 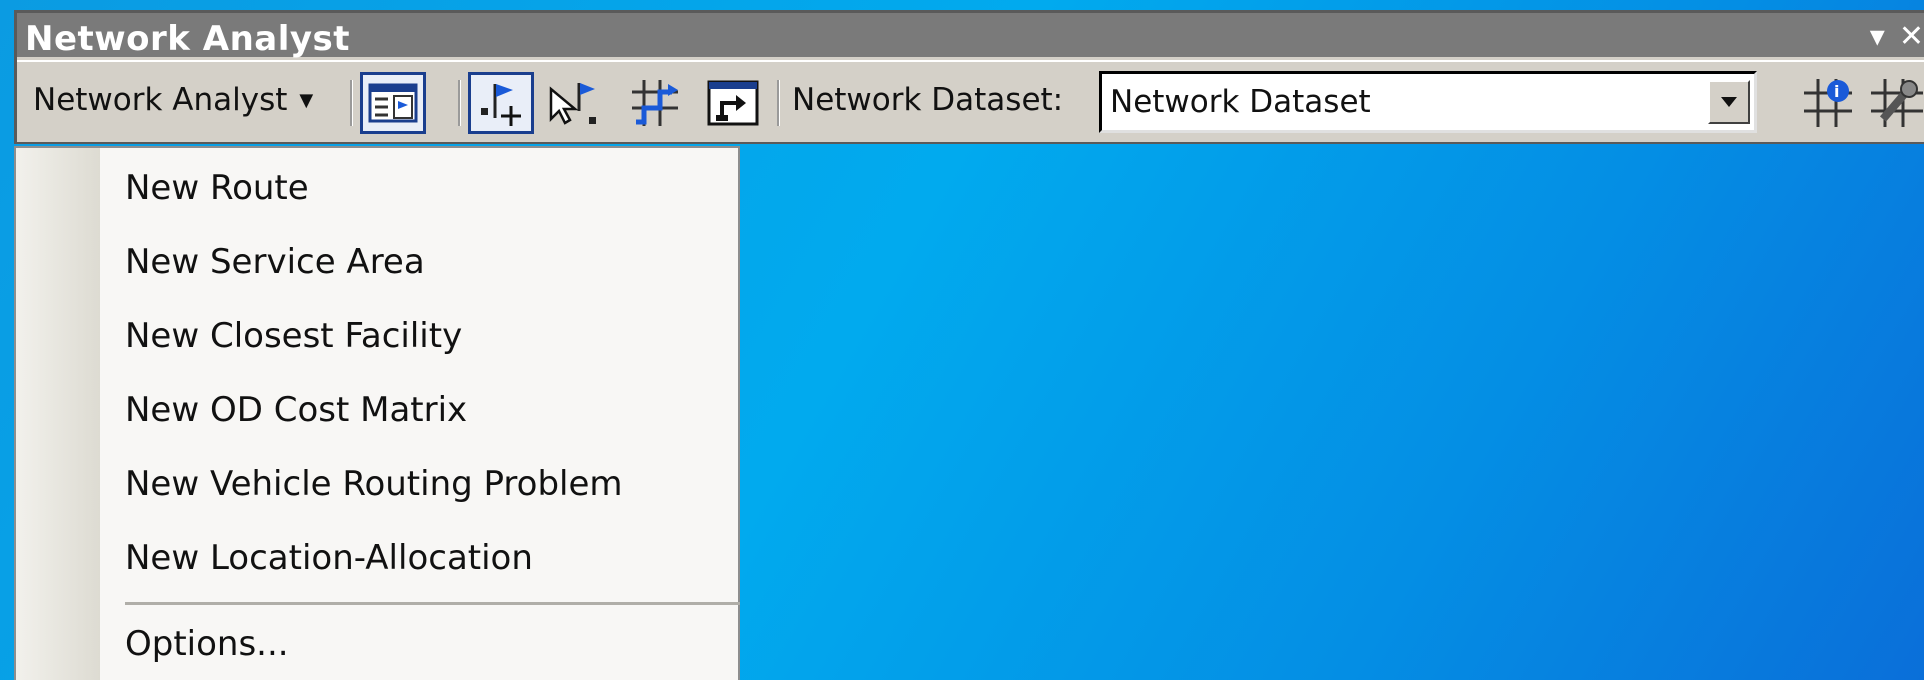 What do you see at coordinates (928, 100) in the screenshot?
I see `network-dataset-label: Network Dataset:` at bounding box center [928, 100].